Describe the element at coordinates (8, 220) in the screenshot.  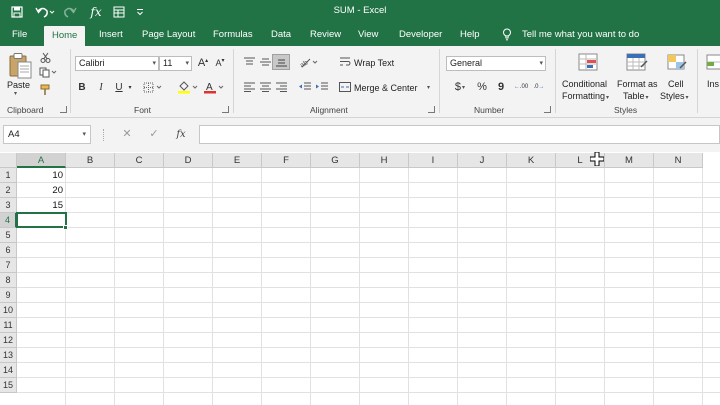
I see `row-header-4: 4` at that location.